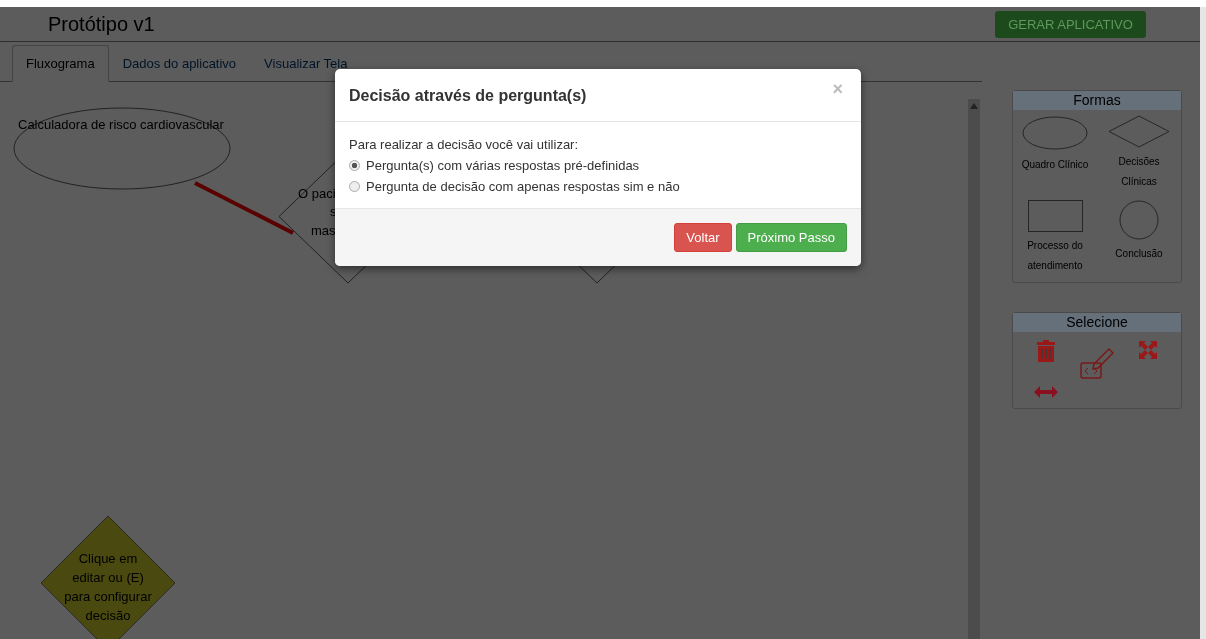 Image resolution: width=1206 pixels, height=639 pixels. I want to click on node-label: decisão, so click(108, 616).